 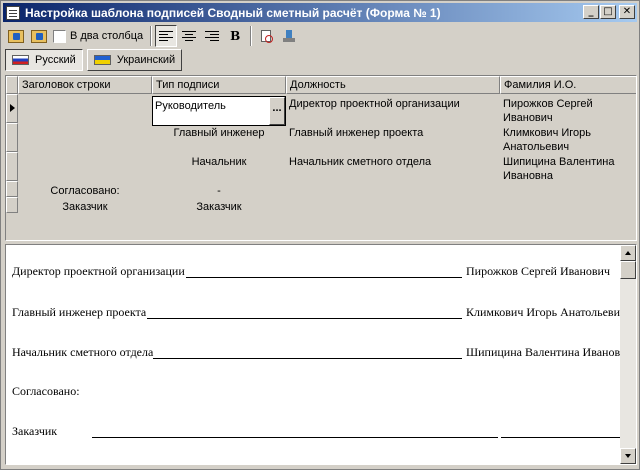 I want to click on language-tabs: Русский Украинский, so click(x=95, y=60).